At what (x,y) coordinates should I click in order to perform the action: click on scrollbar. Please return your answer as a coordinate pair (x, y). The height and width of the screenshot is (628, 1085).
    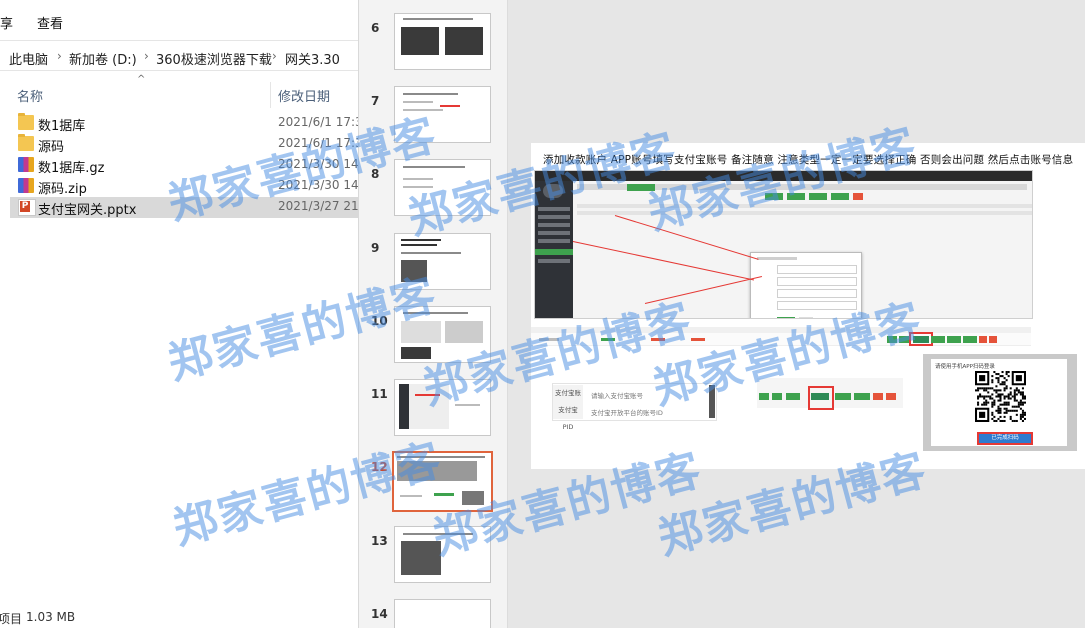
    Looking at the image, I should click on (712, 401).